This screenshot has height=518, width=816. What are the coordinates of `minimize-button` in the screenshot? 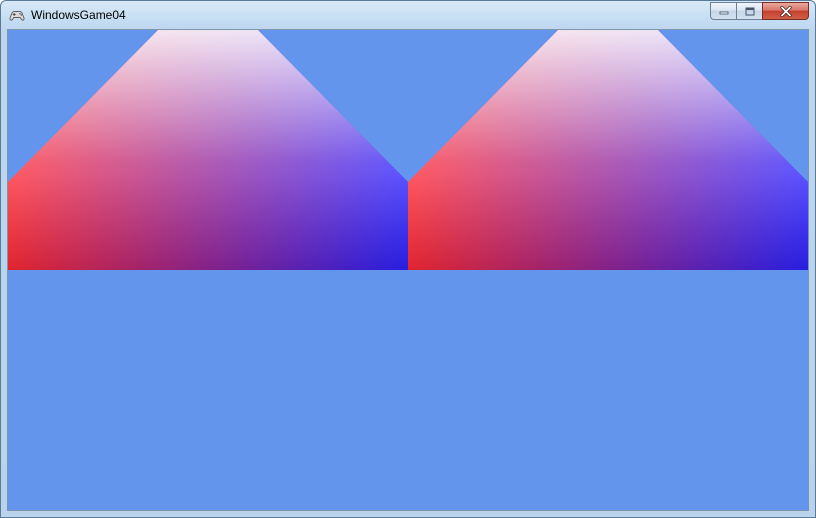 It's located at (723, 11).